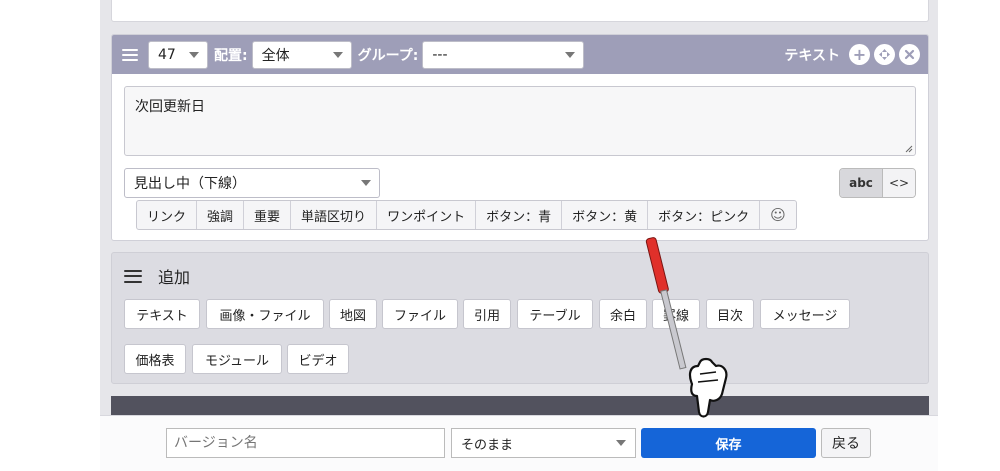  What do you see at coordinates (133, 276) in the screenshot?
I see `menu-icon` at bounding box center [133, 276].